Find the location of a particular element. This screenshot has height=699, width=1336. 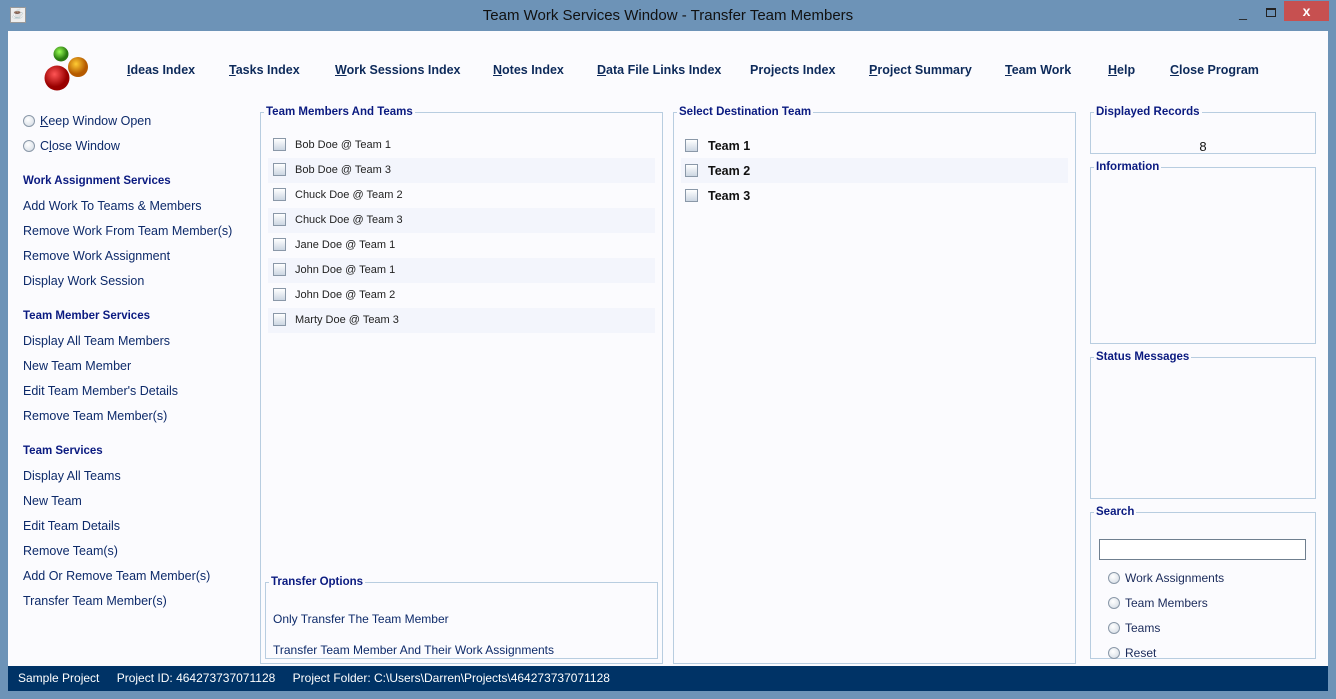

nav-work-sessions-index: Work Sessions Index is located at coordinates (398, 70).